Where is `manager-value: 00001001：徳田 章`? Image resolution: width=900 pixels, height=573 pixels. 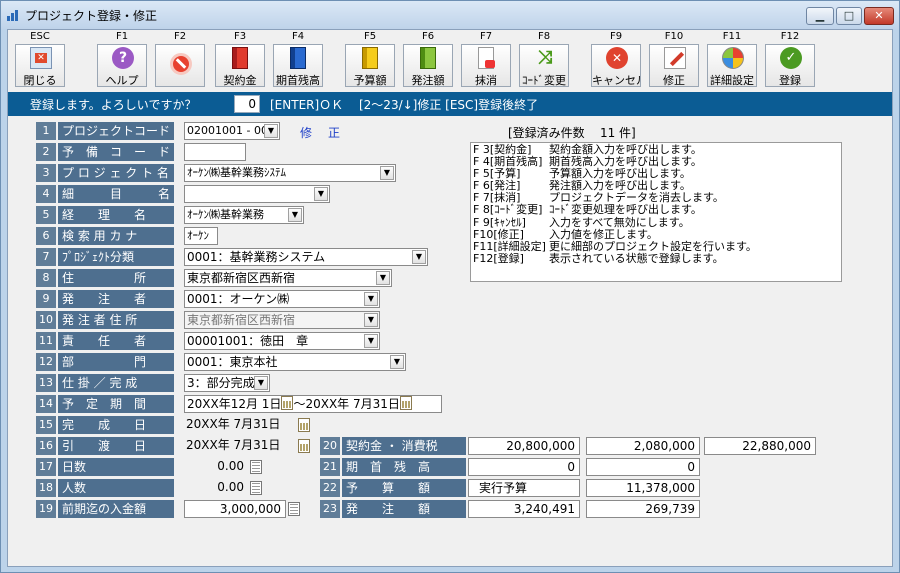
manager-value: 00001001：徳田 章 is located at coordinates (248, 341).